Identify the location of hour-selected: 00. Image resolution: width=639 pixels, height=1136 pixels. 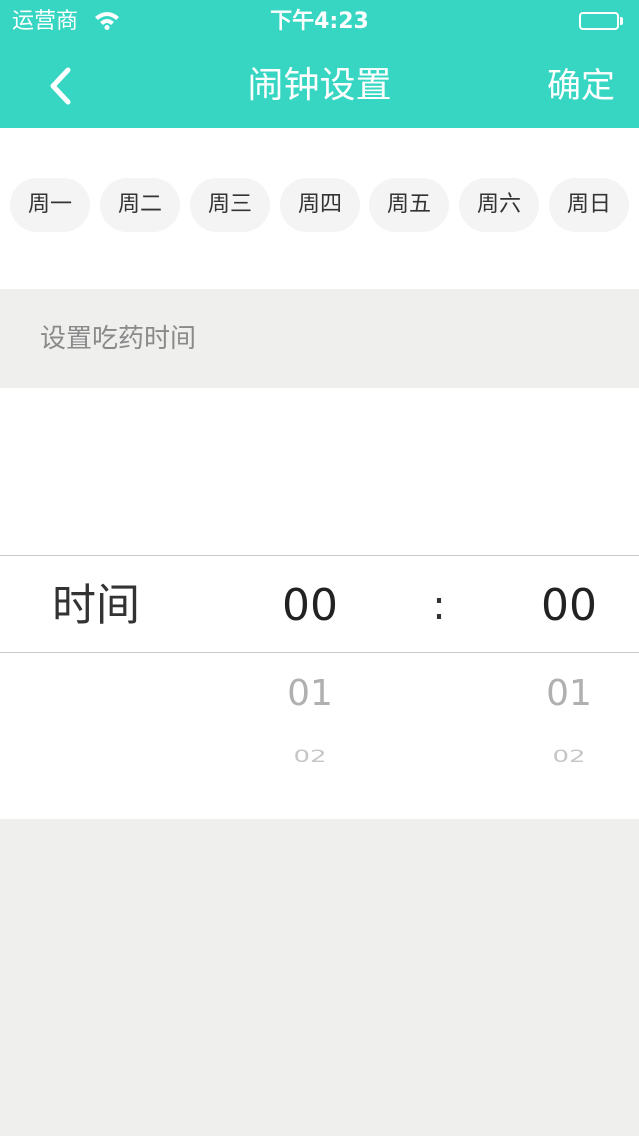
(310, 606).